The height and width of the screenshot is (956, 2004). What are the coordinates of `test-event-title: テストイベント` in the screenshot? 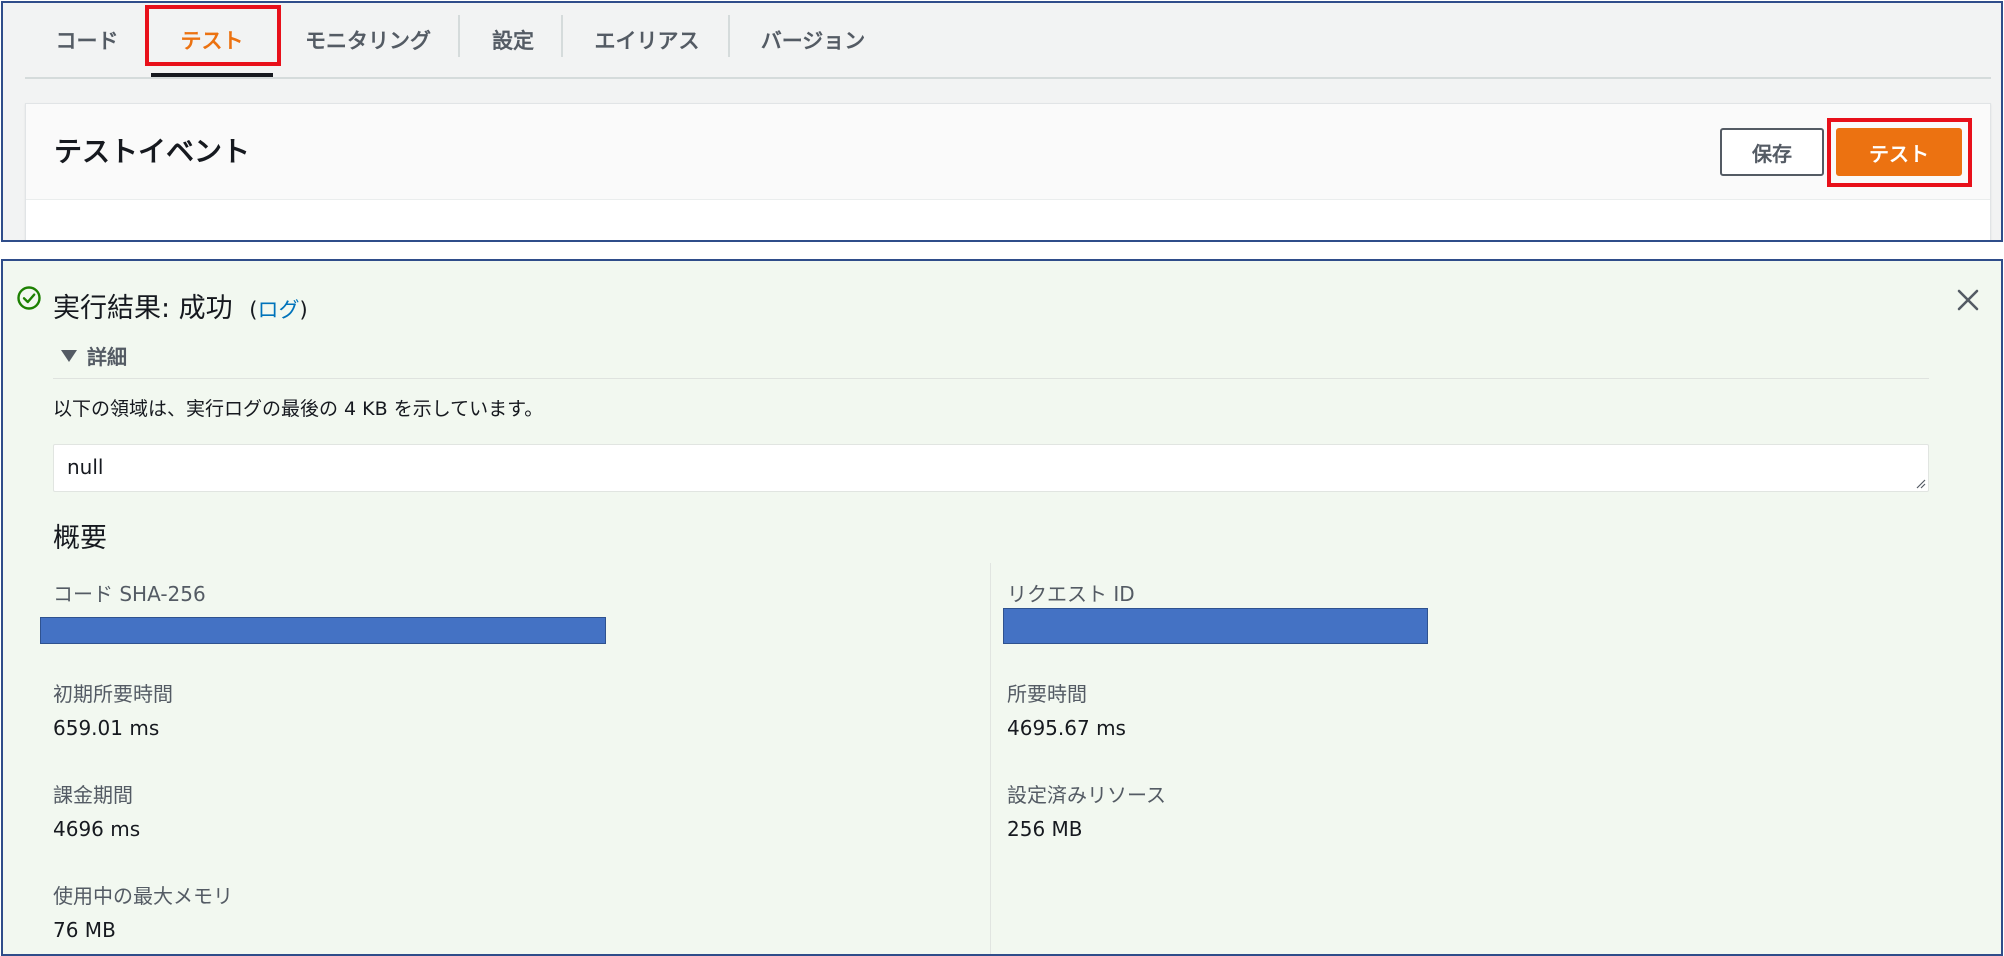 It's located at (152, 151).